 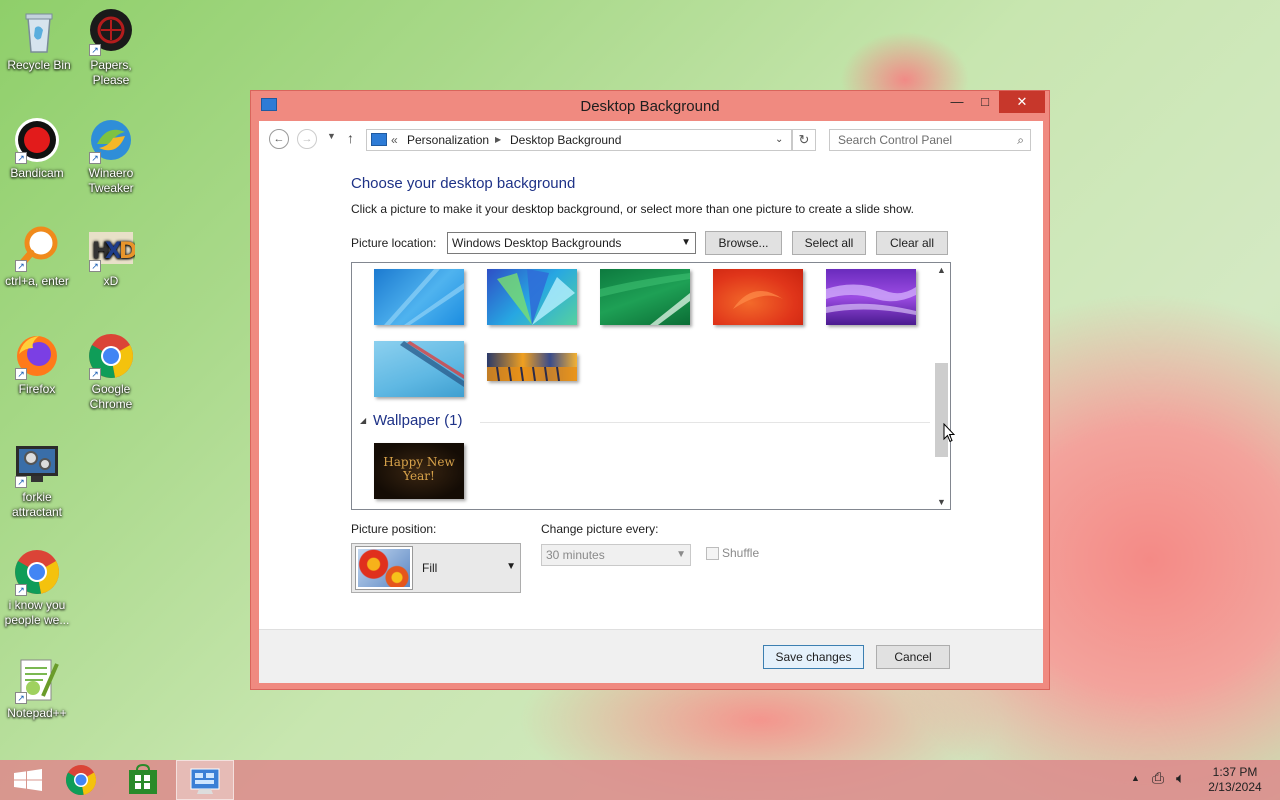 What do you see at coordinates (616, 555) in the screenshot?
I see `change-picture-dropdown: 30 minutes ▼` at bounding box center [616, 555].